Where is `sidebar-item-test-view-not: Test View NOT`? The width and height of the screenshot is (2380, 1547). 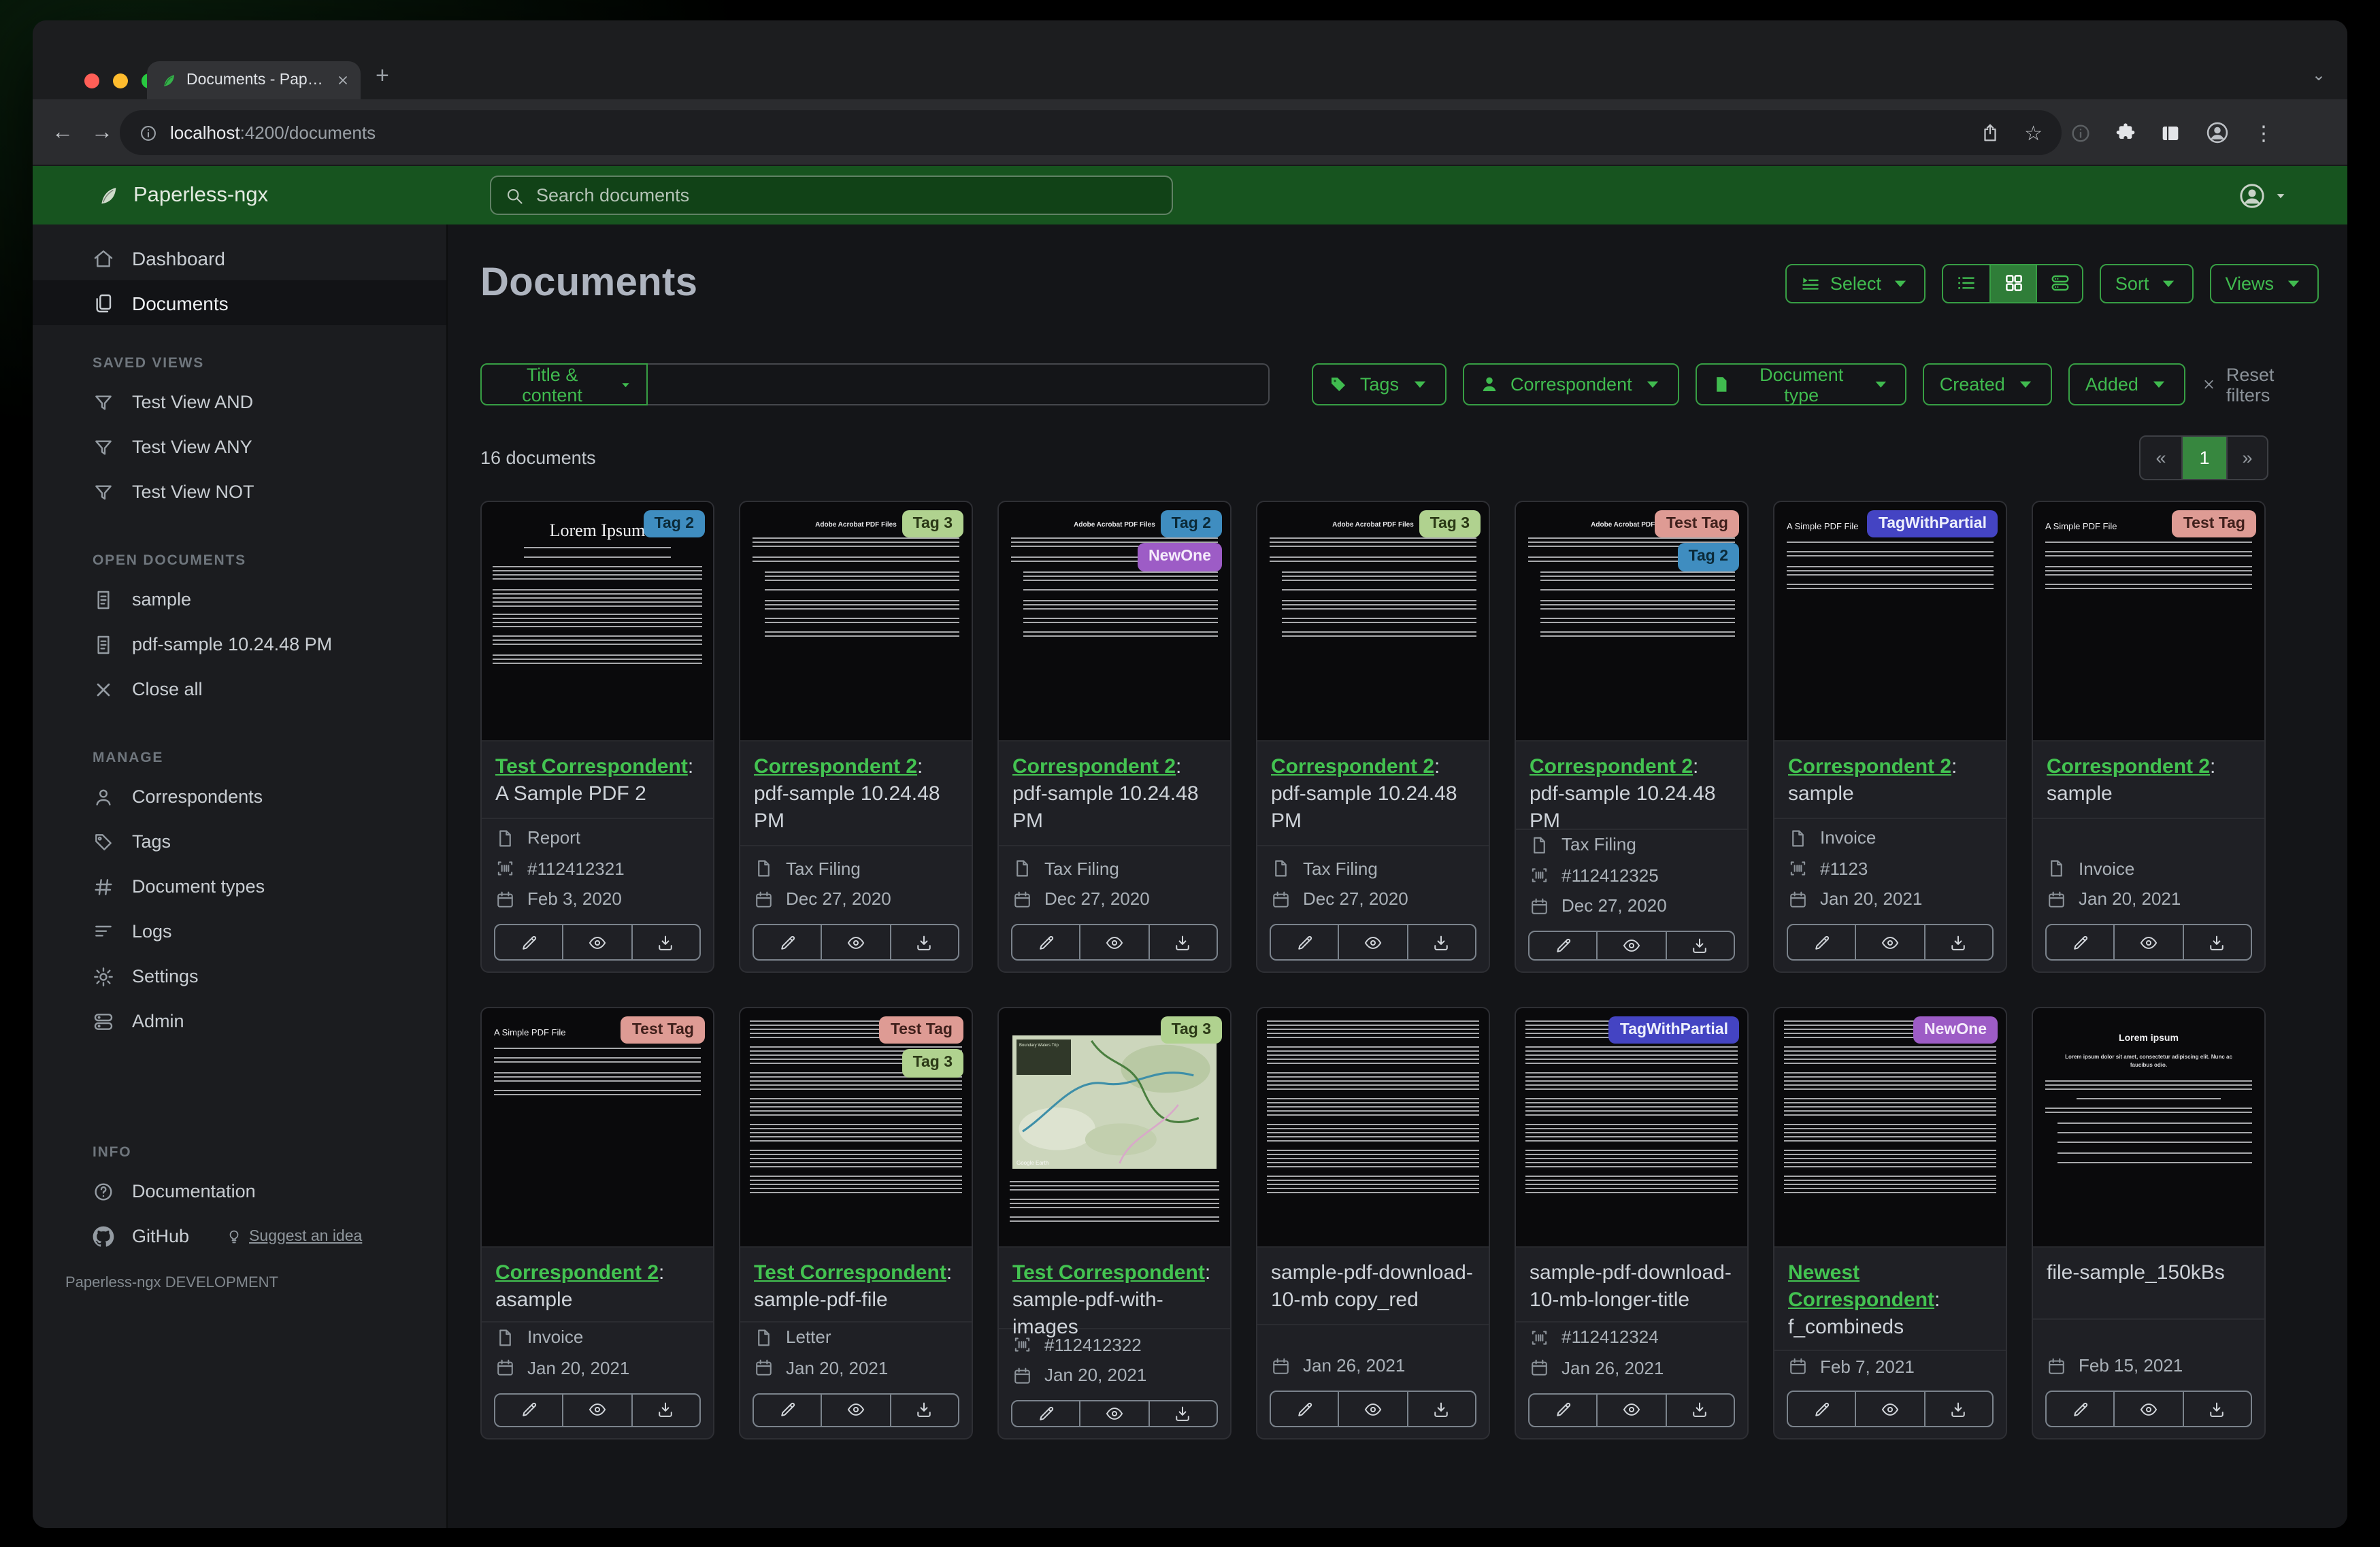
sidebar-item-test-view-not: Test View NOT is located at coordinates (240, 491).